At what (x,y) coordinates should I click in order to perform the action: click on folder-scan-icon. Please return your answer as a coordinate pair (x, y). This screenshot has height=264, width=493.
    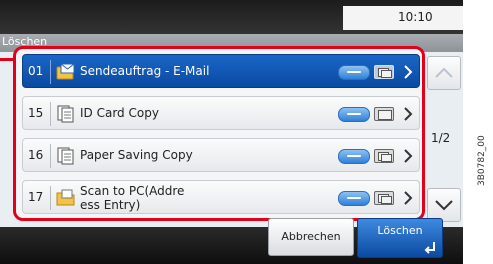
    Looking at the image, I should click on (65, 197).